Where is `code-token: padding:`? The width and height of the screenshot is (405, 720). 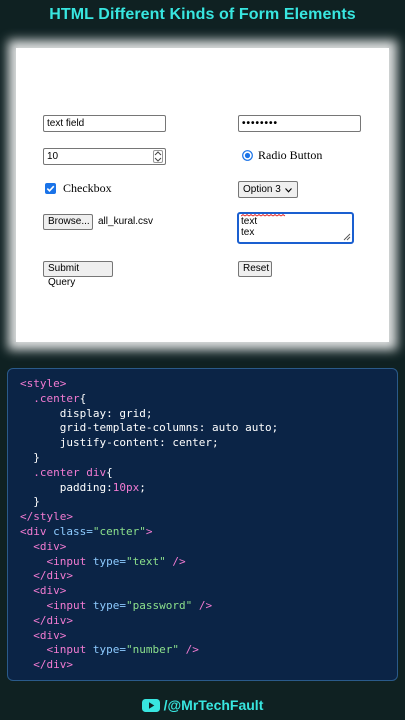 code-token: padding: is located at coordinates (66, 487).